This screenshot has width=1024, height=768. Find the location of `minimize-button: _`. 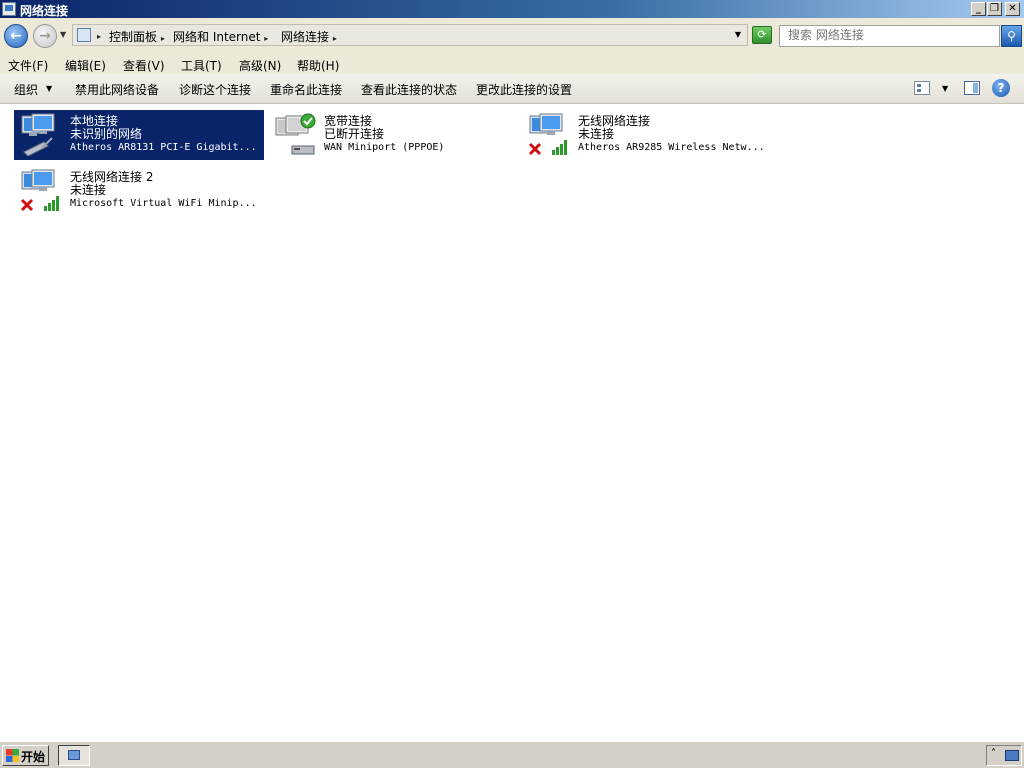

minimize-button: _ is located at coordinates (978, 9).